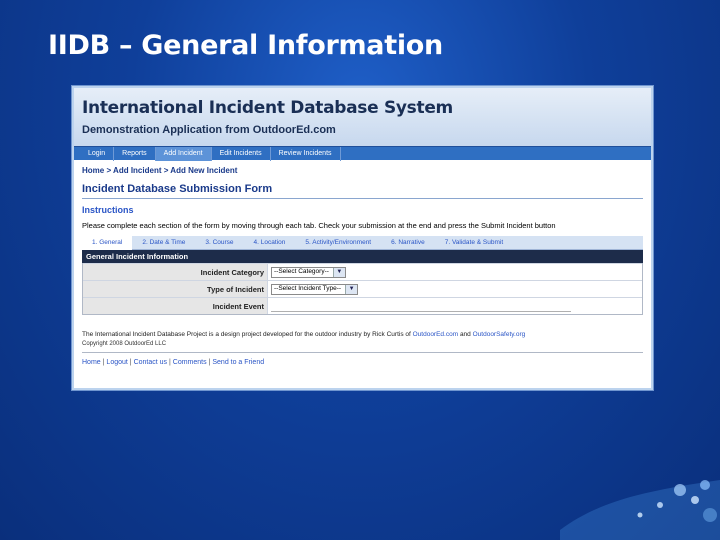  I want to click on tab-date-time: 2. Date & Time, so click(163, 243).